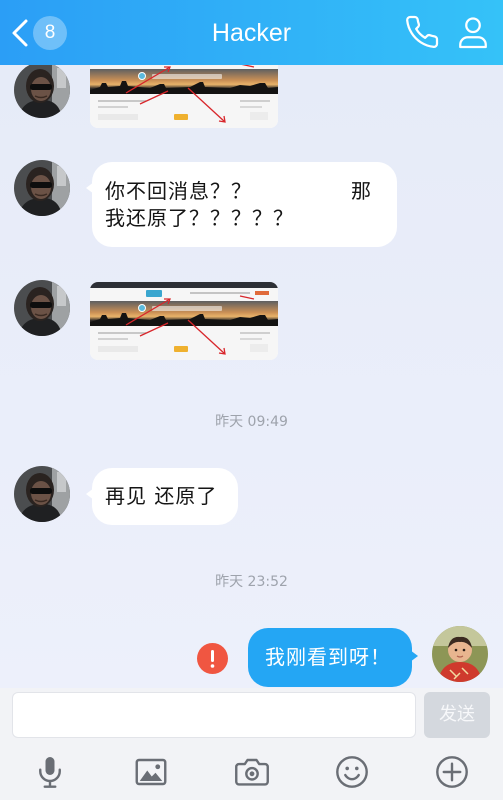 Image resolution: width=503 pixels, height=800 pixels. Describe the element at coordinates (20, 33) in the screenshot. I see `chevron-left-icon` at that location.